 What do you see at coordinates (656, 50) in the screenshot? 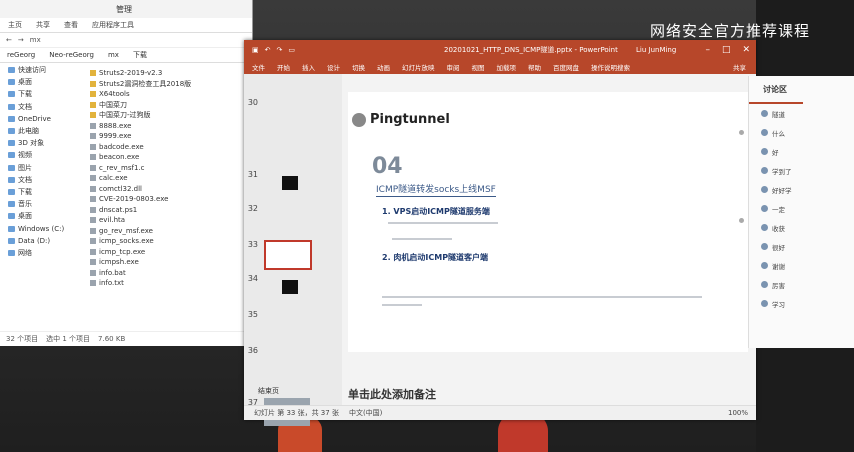
I see `user-name: Liu JunMing` at bounding box center [656, 50].